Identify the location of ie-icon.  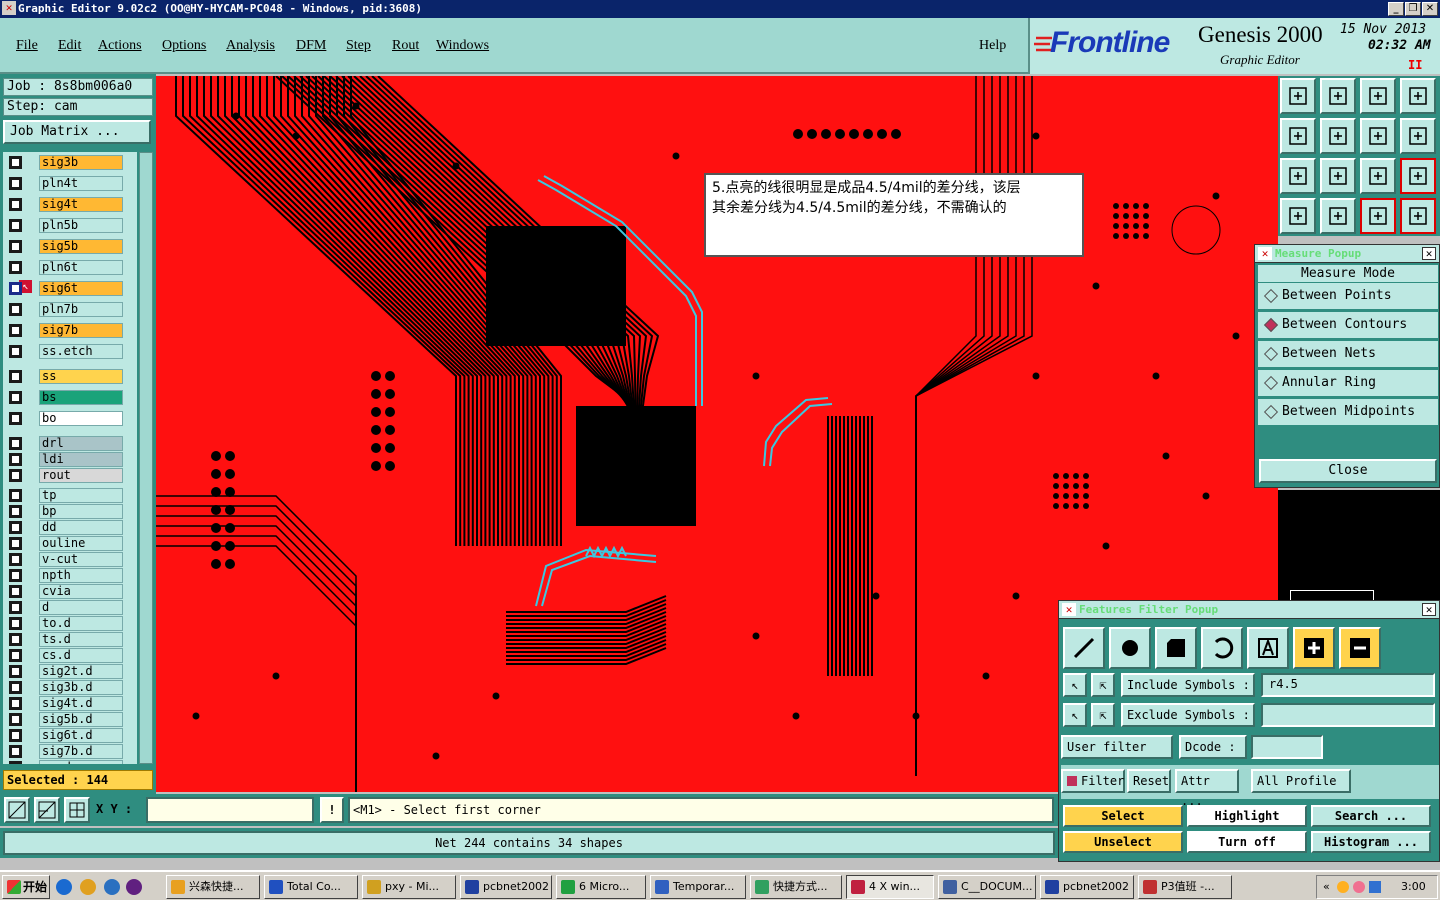
(64, 887).